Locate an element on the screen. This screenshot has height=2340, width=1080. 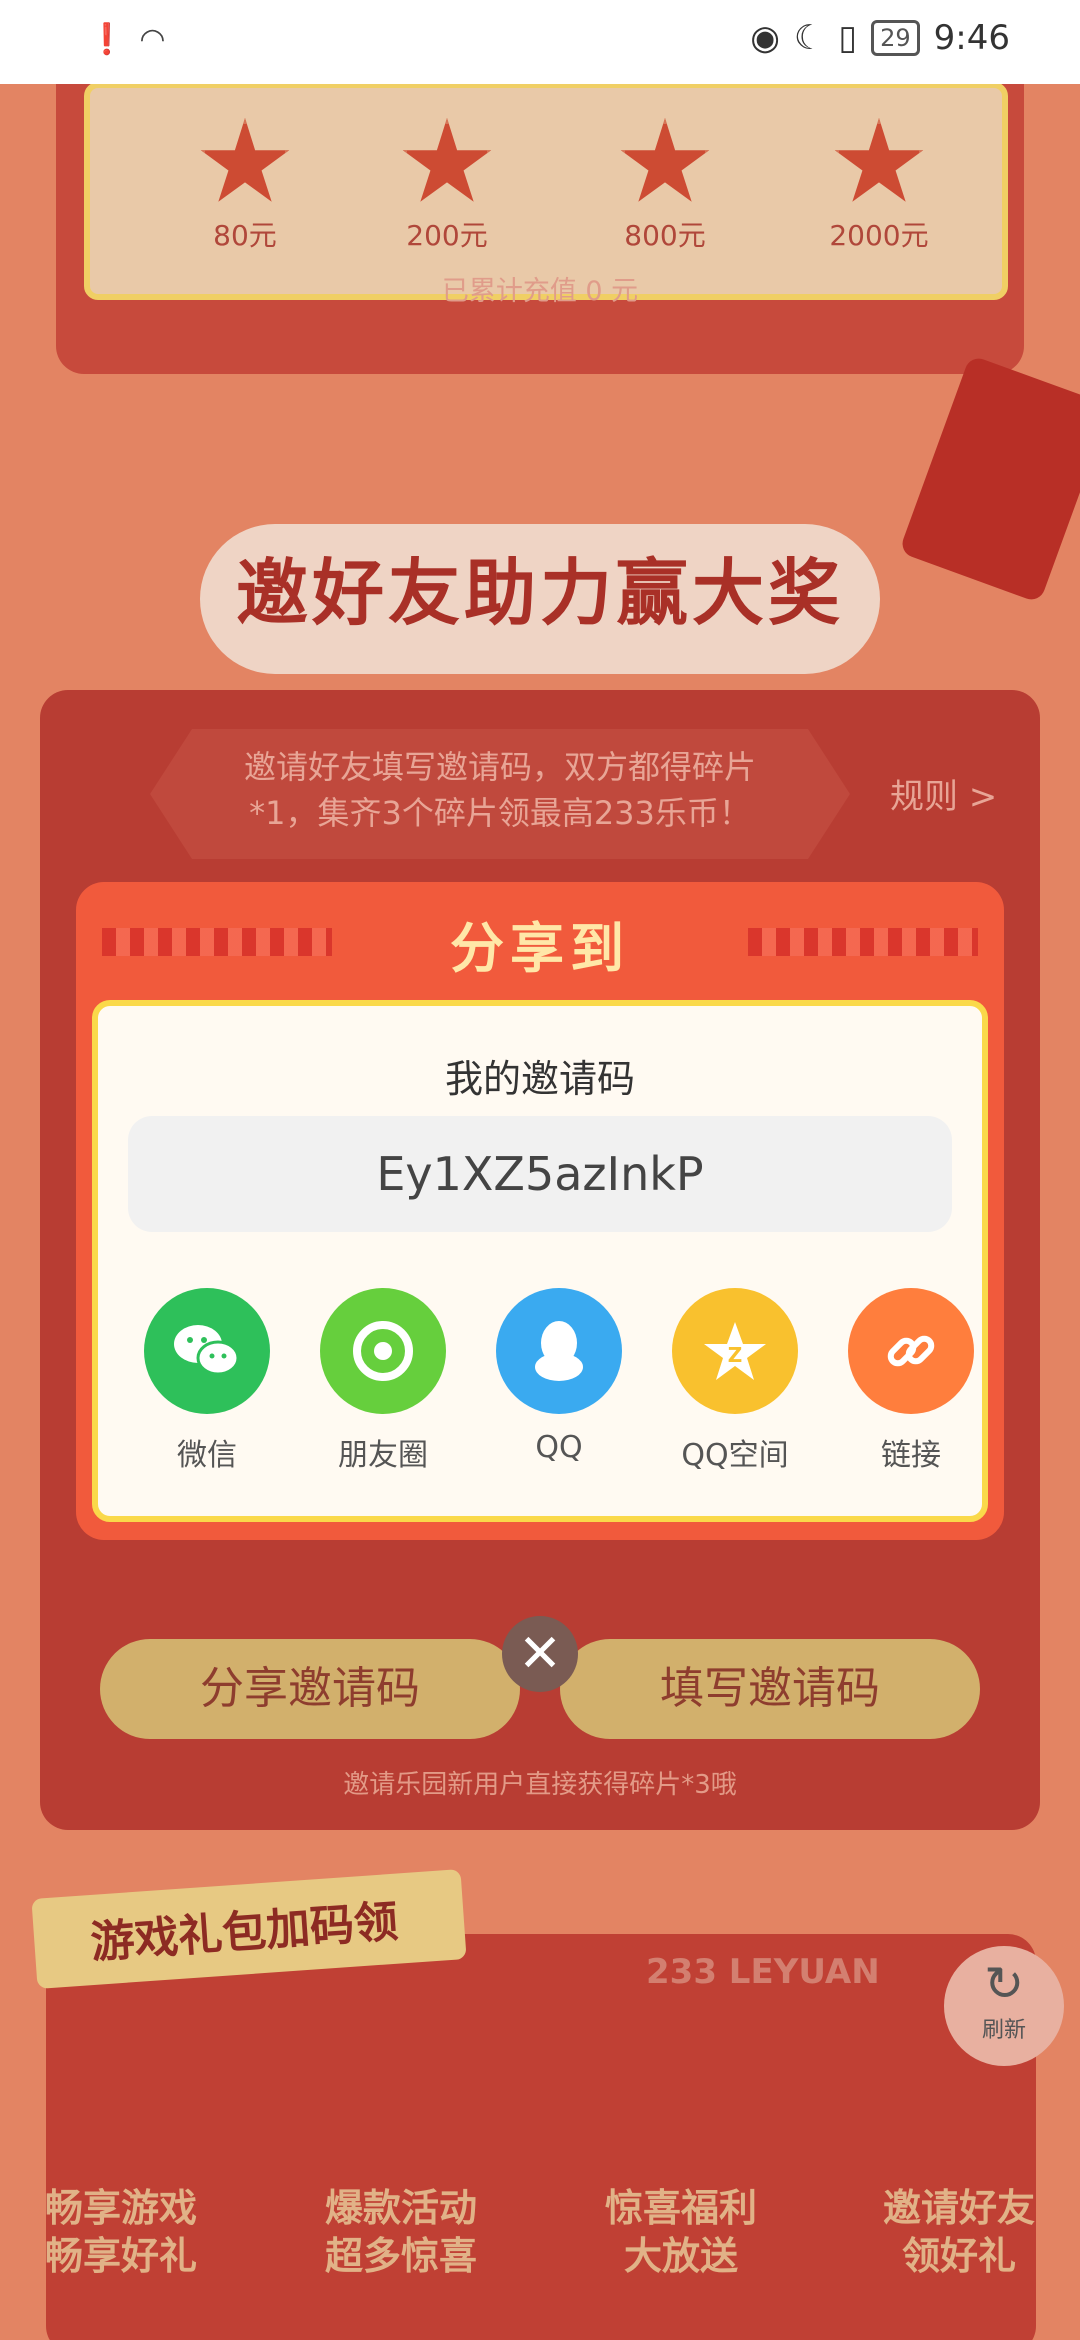
promo-line: 领好礼 is located at coordinates (958, 2256).